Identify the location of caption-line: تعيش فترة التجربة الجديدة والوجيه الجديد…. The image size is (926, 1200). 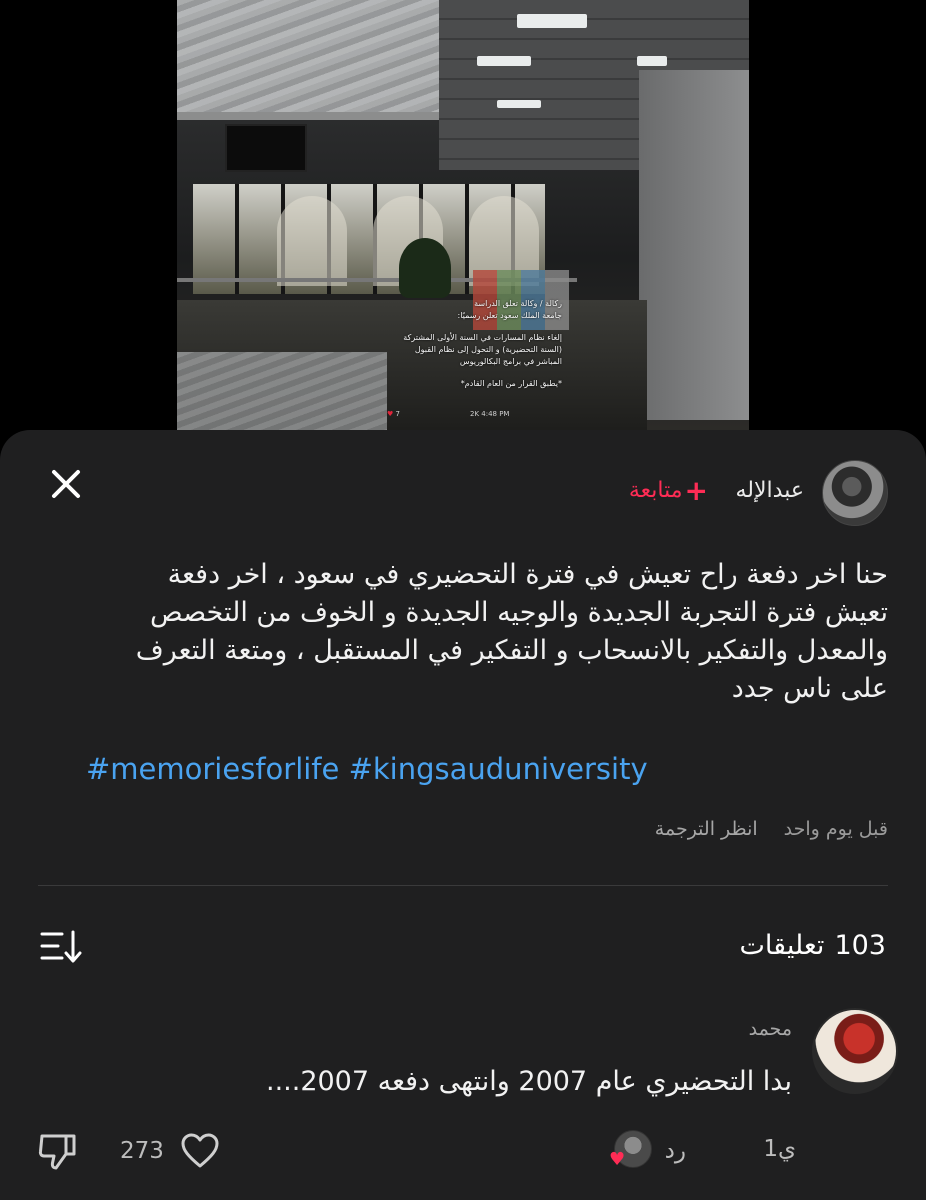
(519, 612).